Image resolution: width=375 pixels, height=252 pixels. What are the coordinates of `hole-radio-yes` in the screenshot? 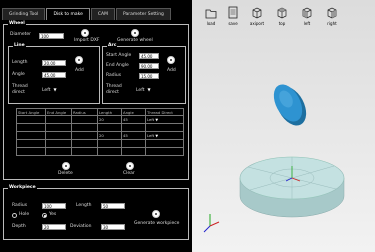 It's located at (44, 215).